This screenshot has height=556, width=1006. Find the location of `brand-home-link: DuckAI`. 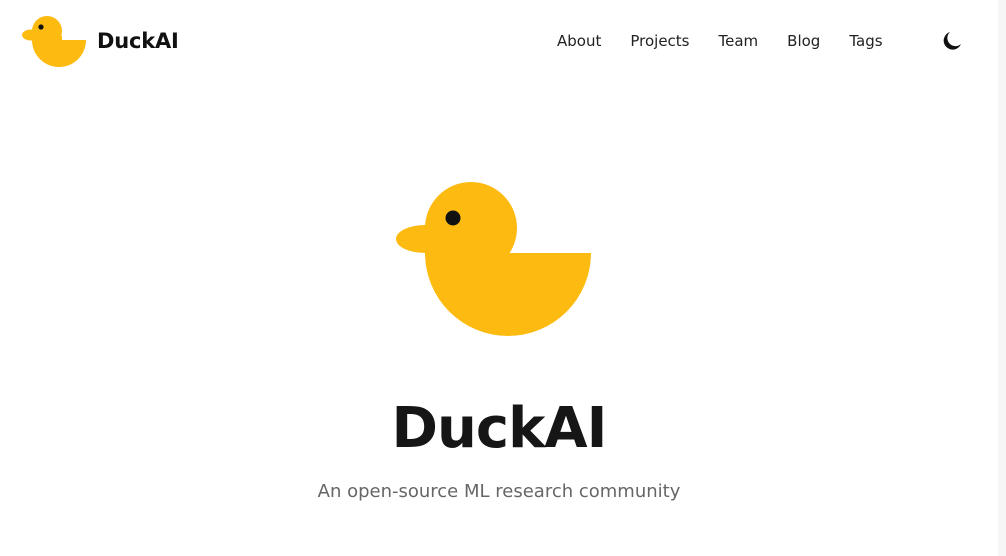

brand-home-link: DuckAI is located at coordinates (100, 41).